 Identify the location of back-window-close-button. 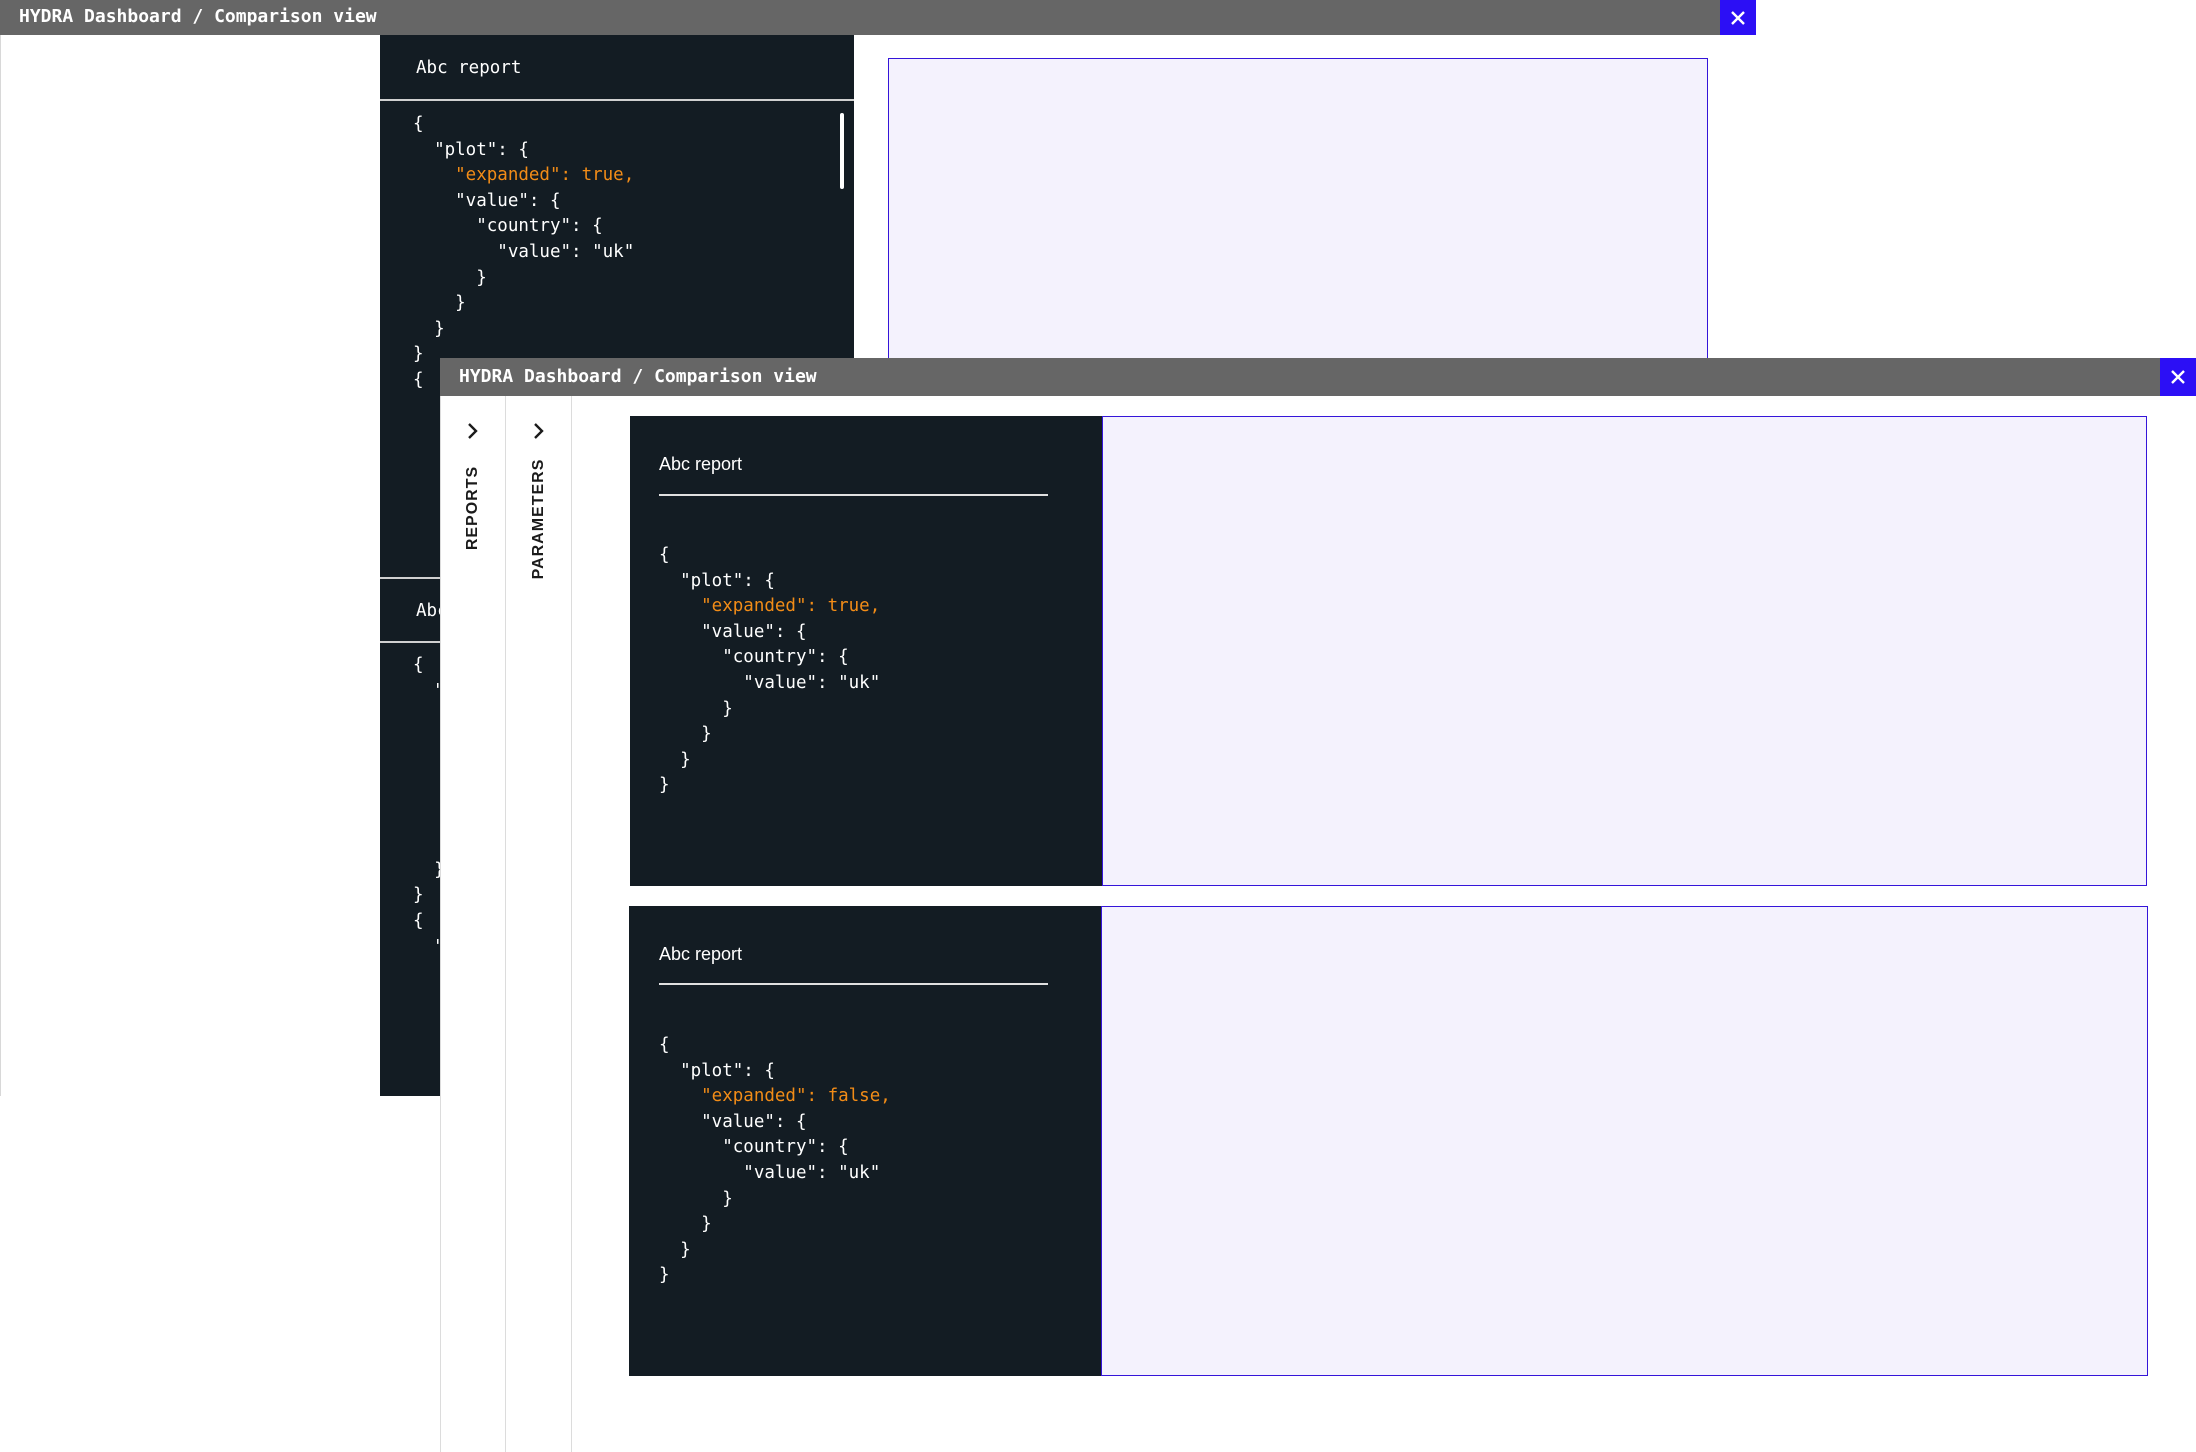
(1738, 17).